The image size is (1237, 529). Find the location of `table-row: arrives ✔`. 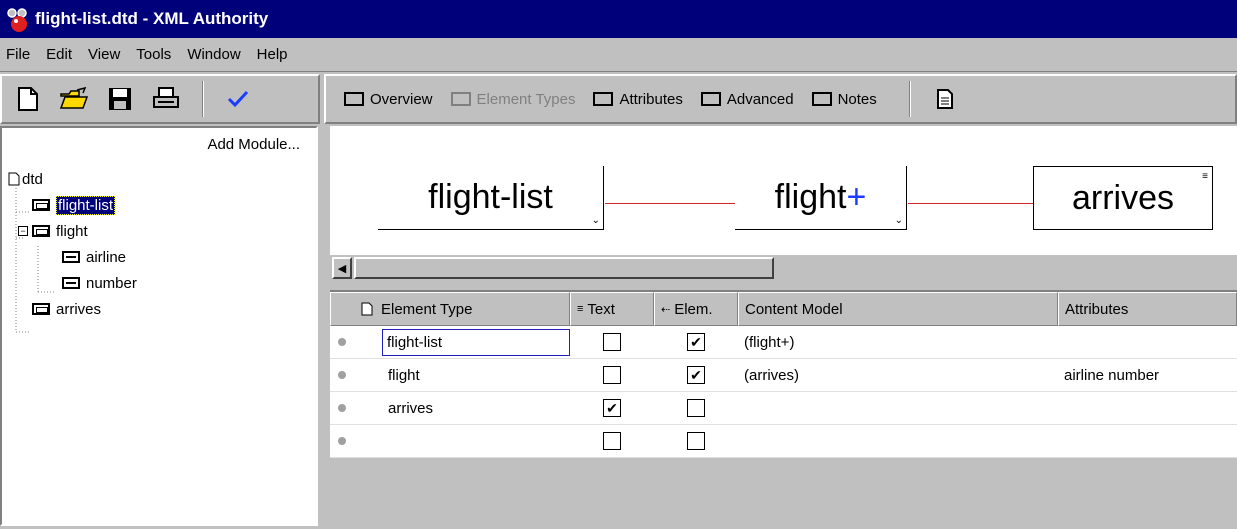

table-row: arrives ✔ is located at coordinates (783, 408).